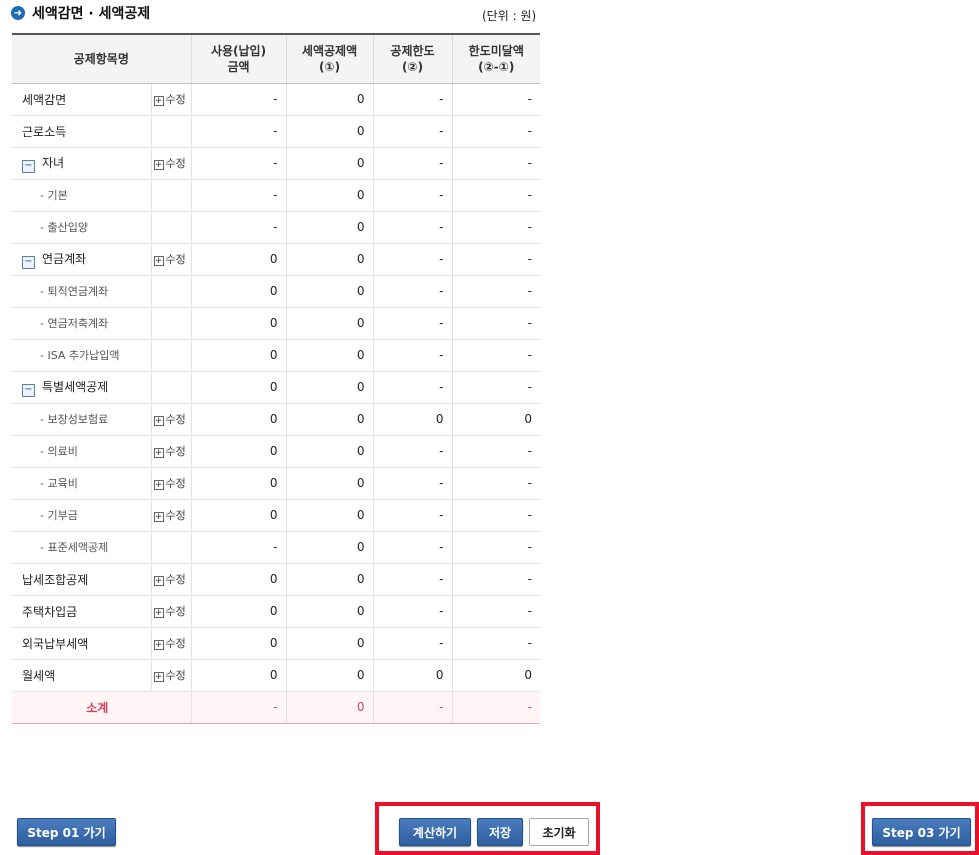 The height and width of the screenshot is (855, 979). Describe the element at coordinates (75, 386) in the screenshot. I see `row-label: 특별세액공제` at that location.